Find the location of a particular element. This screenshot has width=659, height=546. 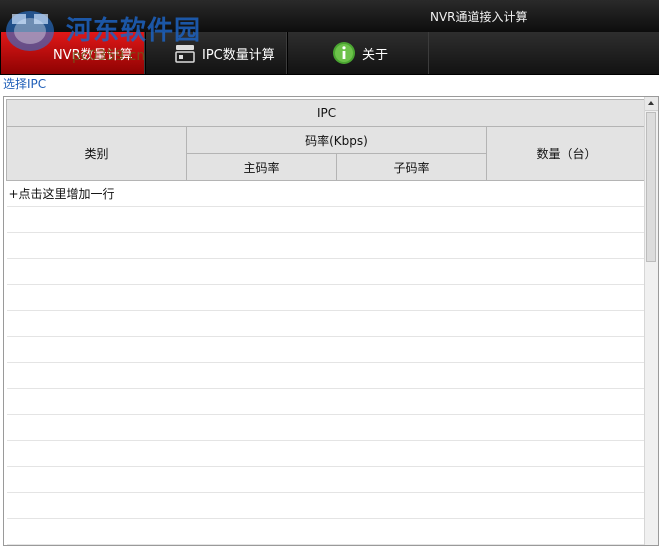

title-bar: NVR通道接入计算 is located at coordinates (329, 16).